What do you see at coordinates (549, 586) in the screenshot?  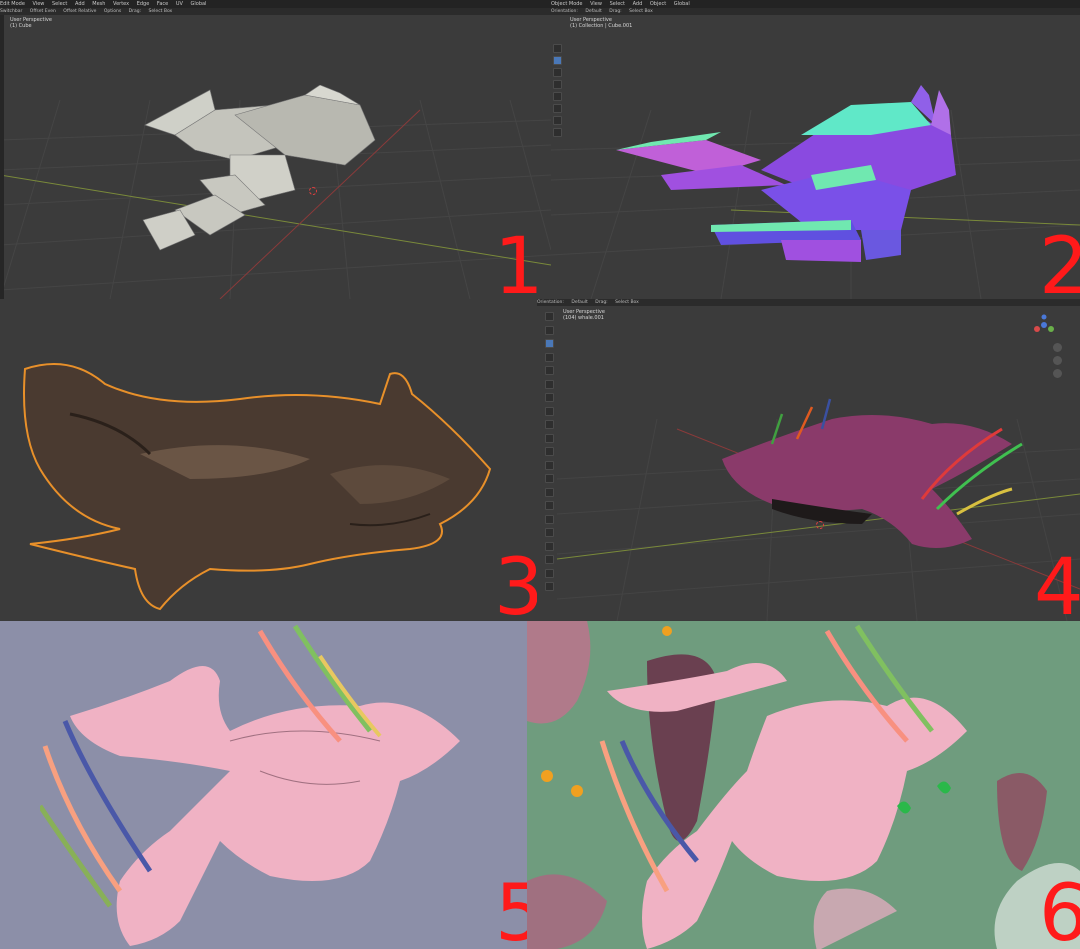 I see `rip-tool-icon` at bounding box center [549, 586].